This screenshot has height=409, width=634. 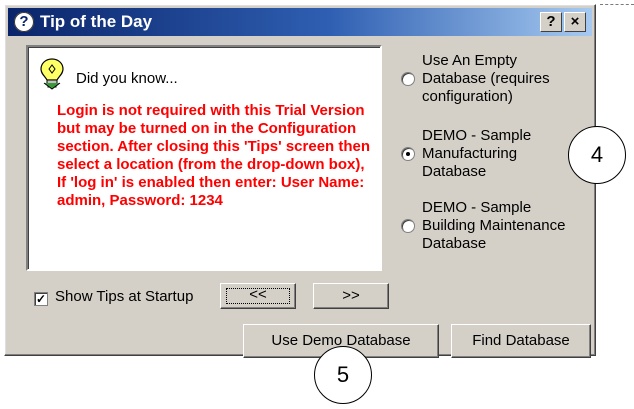 I want to click on title-bar: ? Tip of the Day ? ×, so click(x=300, y=22).